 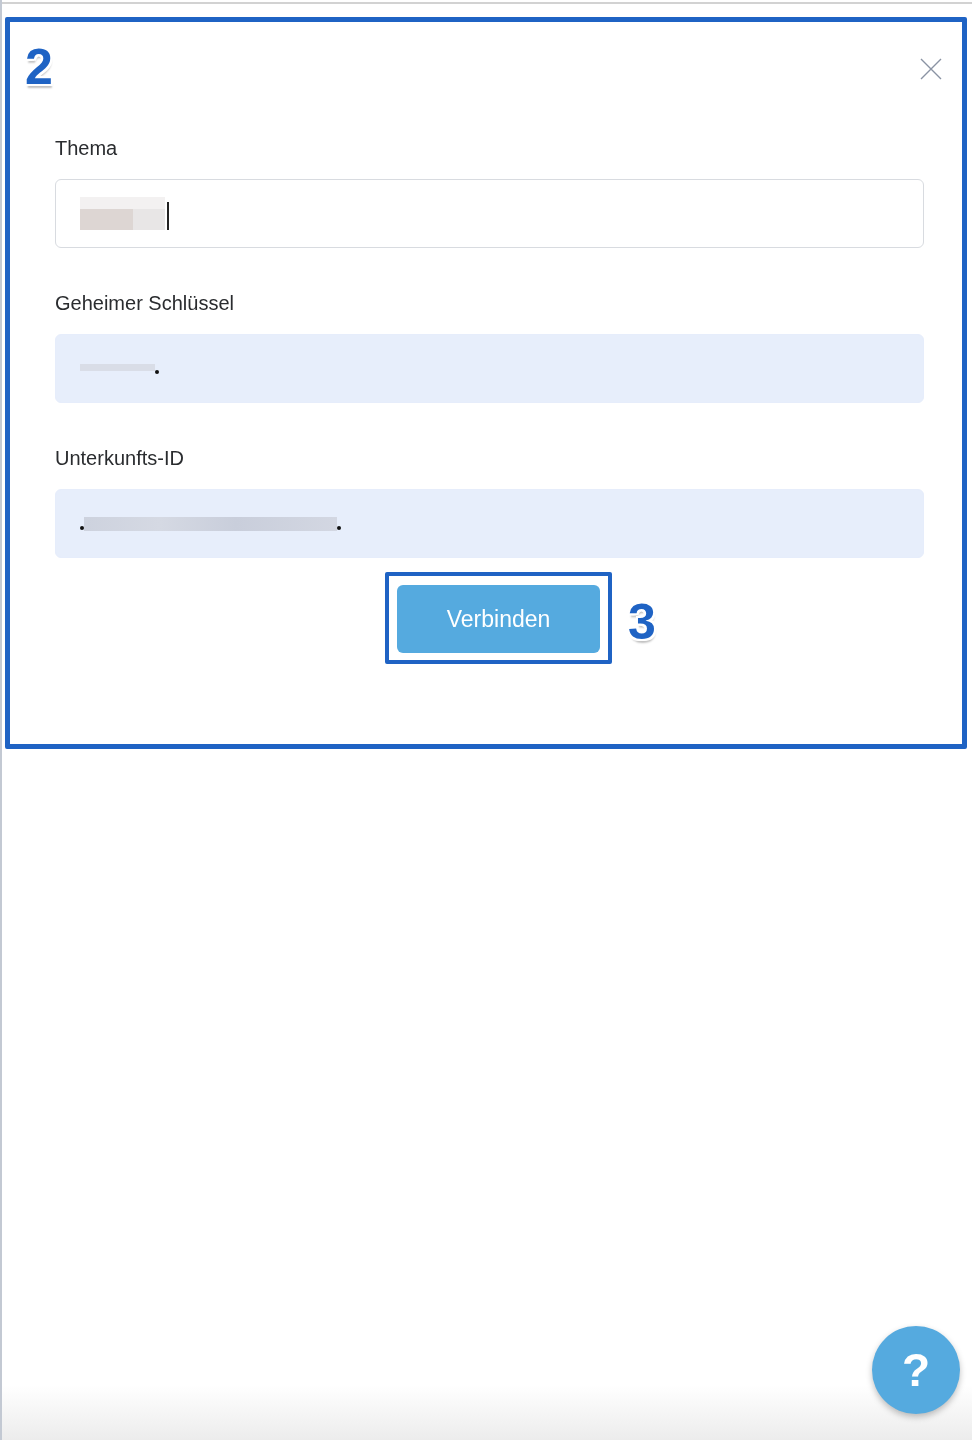 What do you see at coordinates (642, 622) in the screenshot?
I see `step-number: 3` at bounding box center [642, 622].